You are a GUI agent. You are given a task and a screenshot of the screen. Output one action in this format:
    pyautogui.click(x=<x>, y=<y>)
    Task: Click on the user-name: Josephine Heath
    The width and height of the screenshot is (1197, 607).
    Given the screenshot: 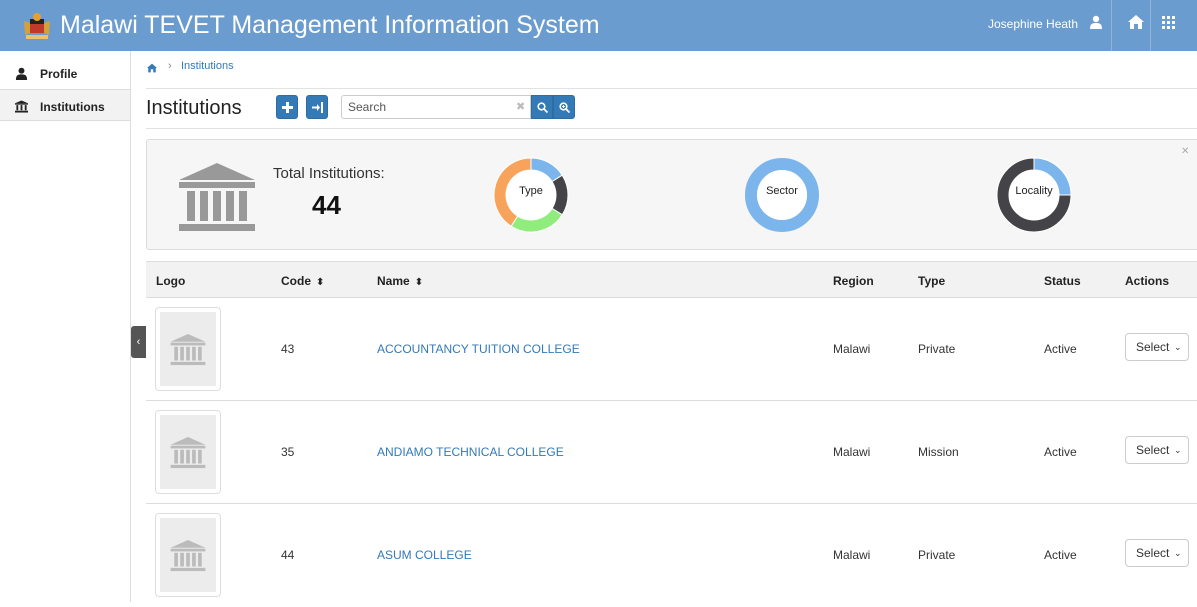 What is the action you would take?
    pyautogui.click(x=1033, y=24)
    